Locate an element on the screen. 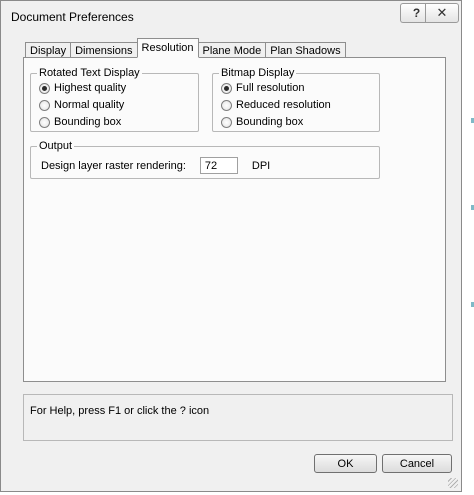 This screenshot has width=474, height=495. help-text: For Help, press F1 or click the ? icon is located at coordinates (120, 411).